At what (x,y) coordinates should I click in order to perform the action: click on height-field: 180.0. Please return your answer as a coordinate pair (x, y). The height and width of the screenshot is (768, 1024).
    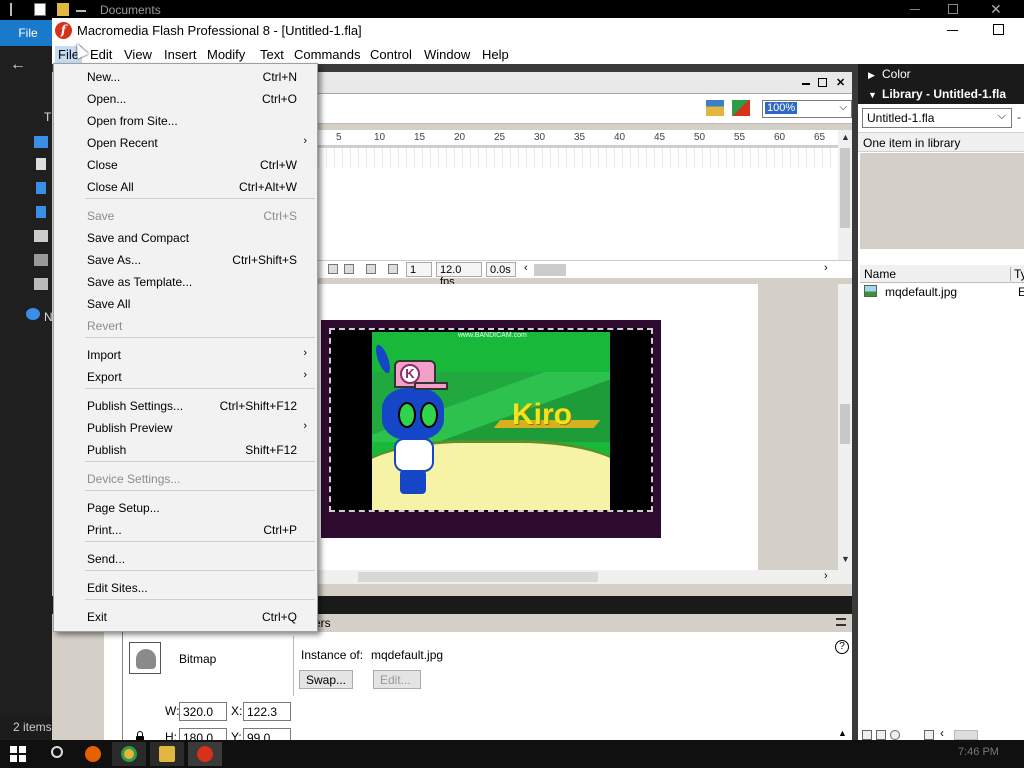
    Looking at the image, I should click on (203, 734).